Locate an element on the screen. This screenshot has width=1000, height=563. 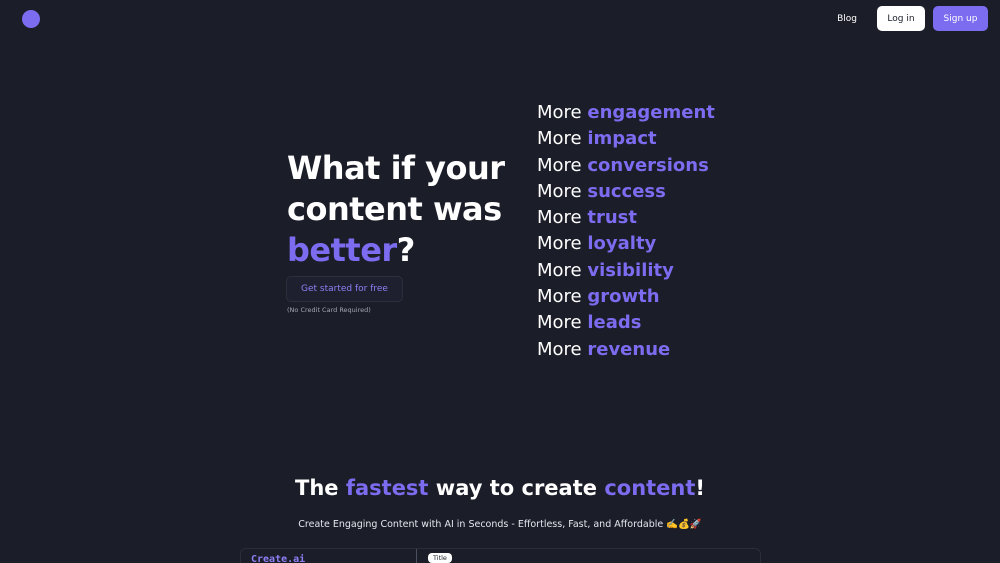
top-nav: Blog Log in Sign up is located at coordinates (912, 18).